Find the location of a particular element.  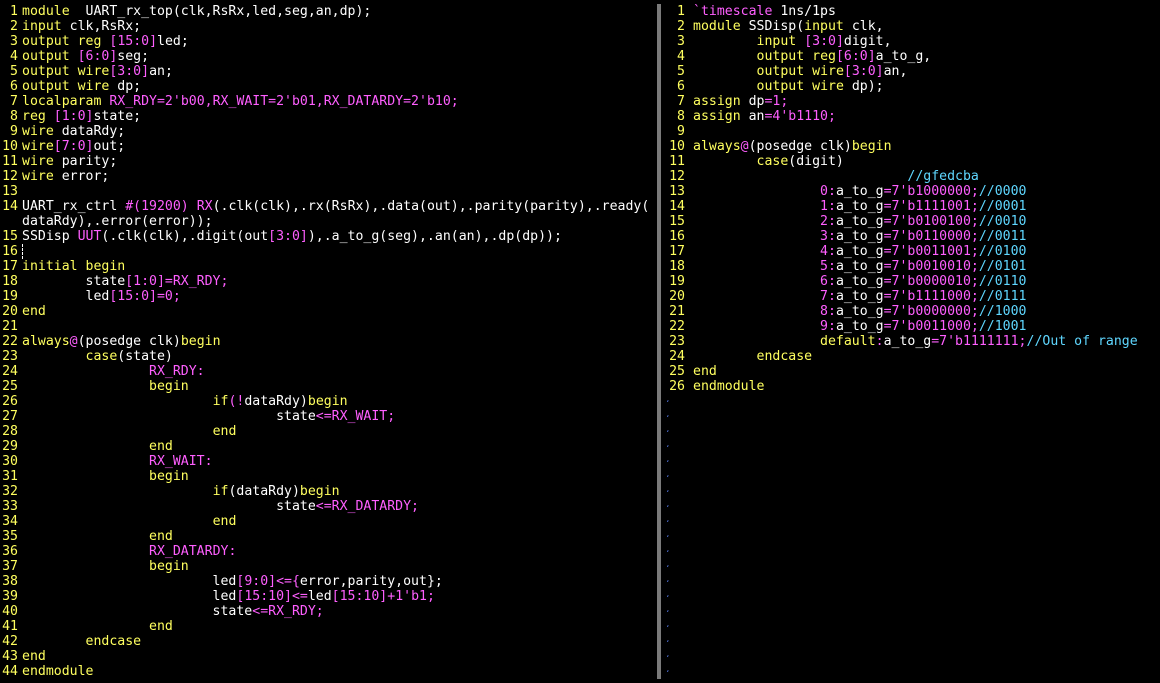

right-code-line: 11 case(digit) is located at coordinates (913, 161).